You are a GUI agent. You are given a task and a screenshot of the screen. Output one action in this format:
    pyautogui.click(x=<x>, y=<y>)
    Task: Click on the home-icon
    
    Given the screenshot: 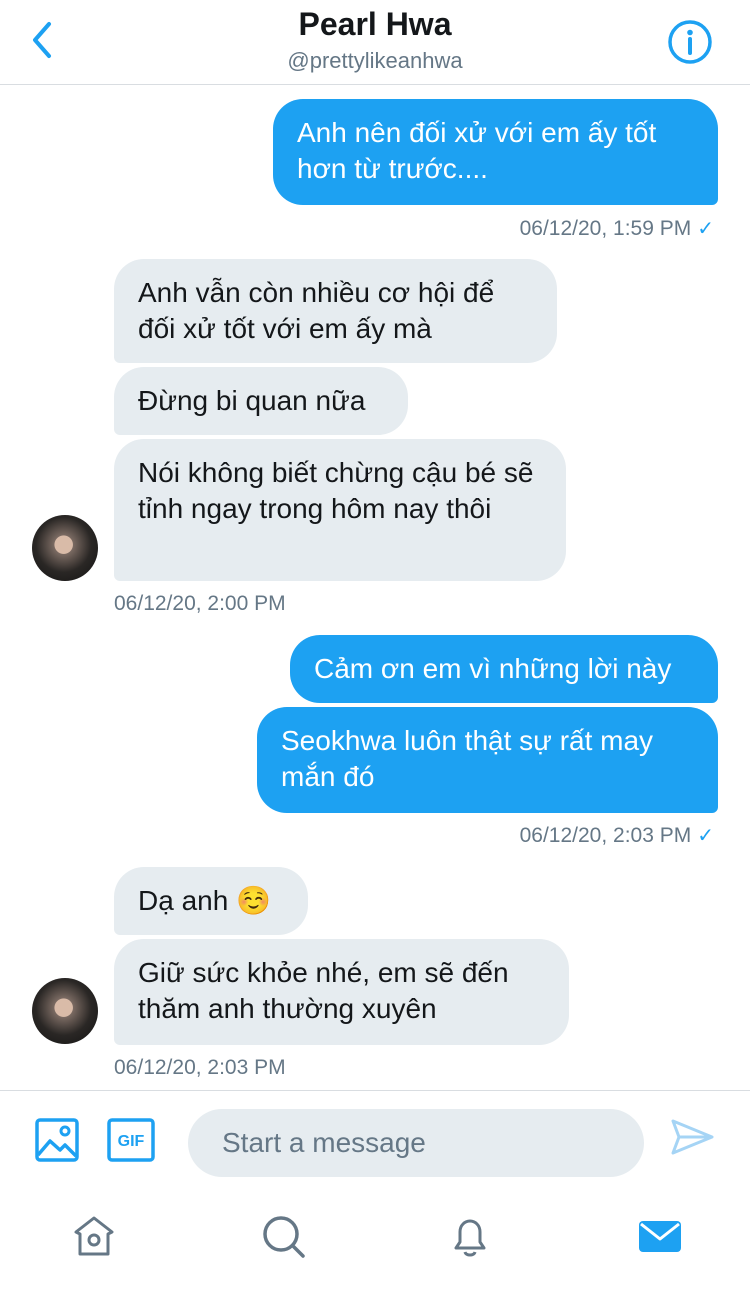 What is the action you would take?
    pyautogui.click(x=94, y=1236)
    